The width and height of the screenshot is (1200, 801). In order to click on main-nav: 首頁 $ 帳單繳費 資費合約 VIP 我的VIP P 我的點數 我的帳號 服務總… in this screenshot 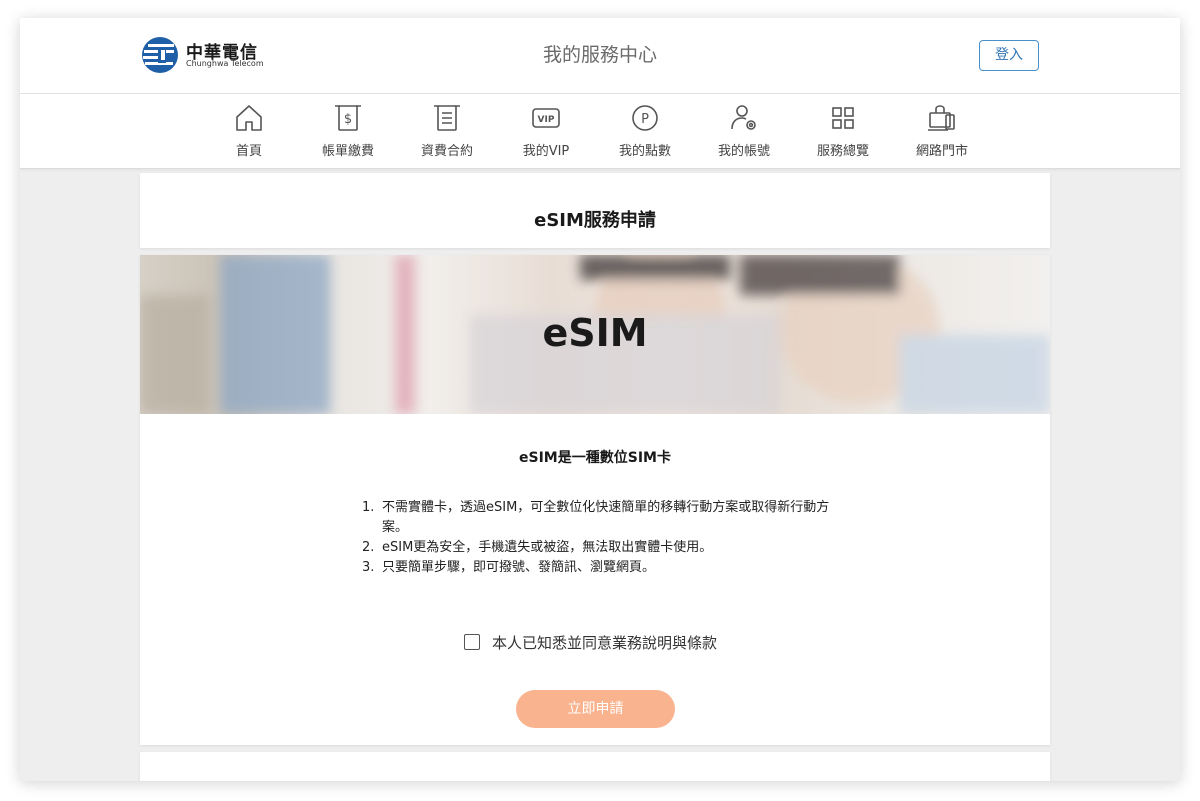, I will do `click(600, 131)`.